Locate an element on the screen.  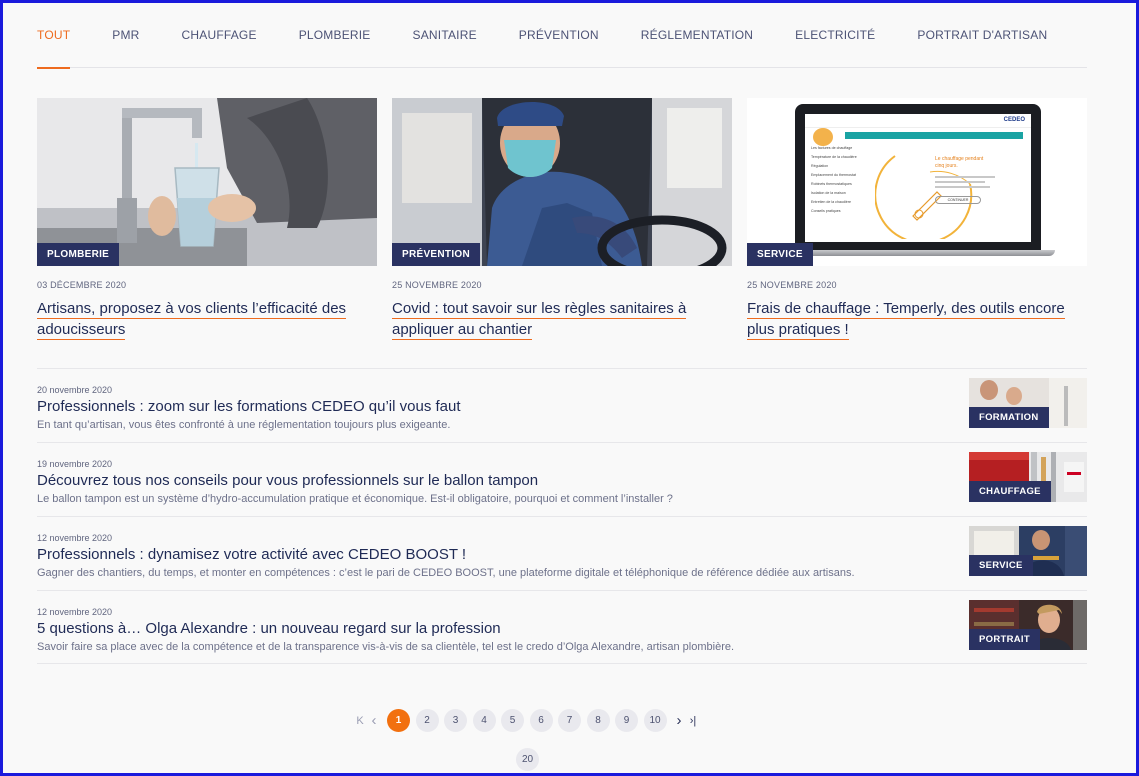
first-page-button: K is located at coordinates (360, 721).